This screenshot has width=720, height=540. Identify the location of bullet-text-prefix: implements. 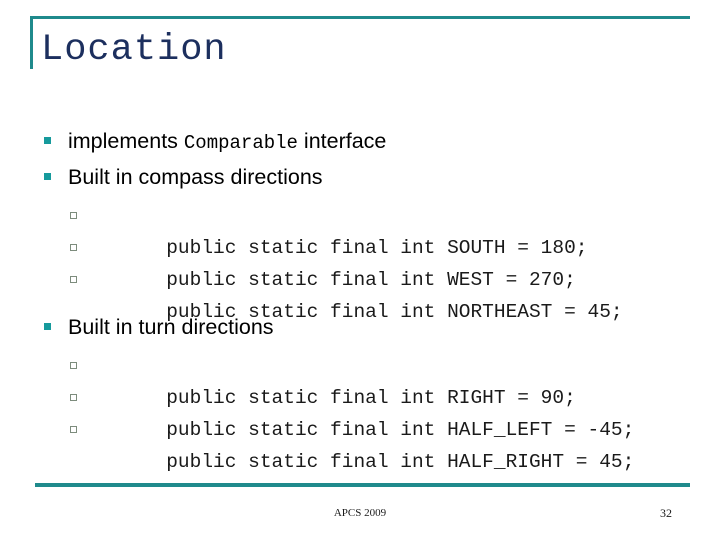
(126, 141).